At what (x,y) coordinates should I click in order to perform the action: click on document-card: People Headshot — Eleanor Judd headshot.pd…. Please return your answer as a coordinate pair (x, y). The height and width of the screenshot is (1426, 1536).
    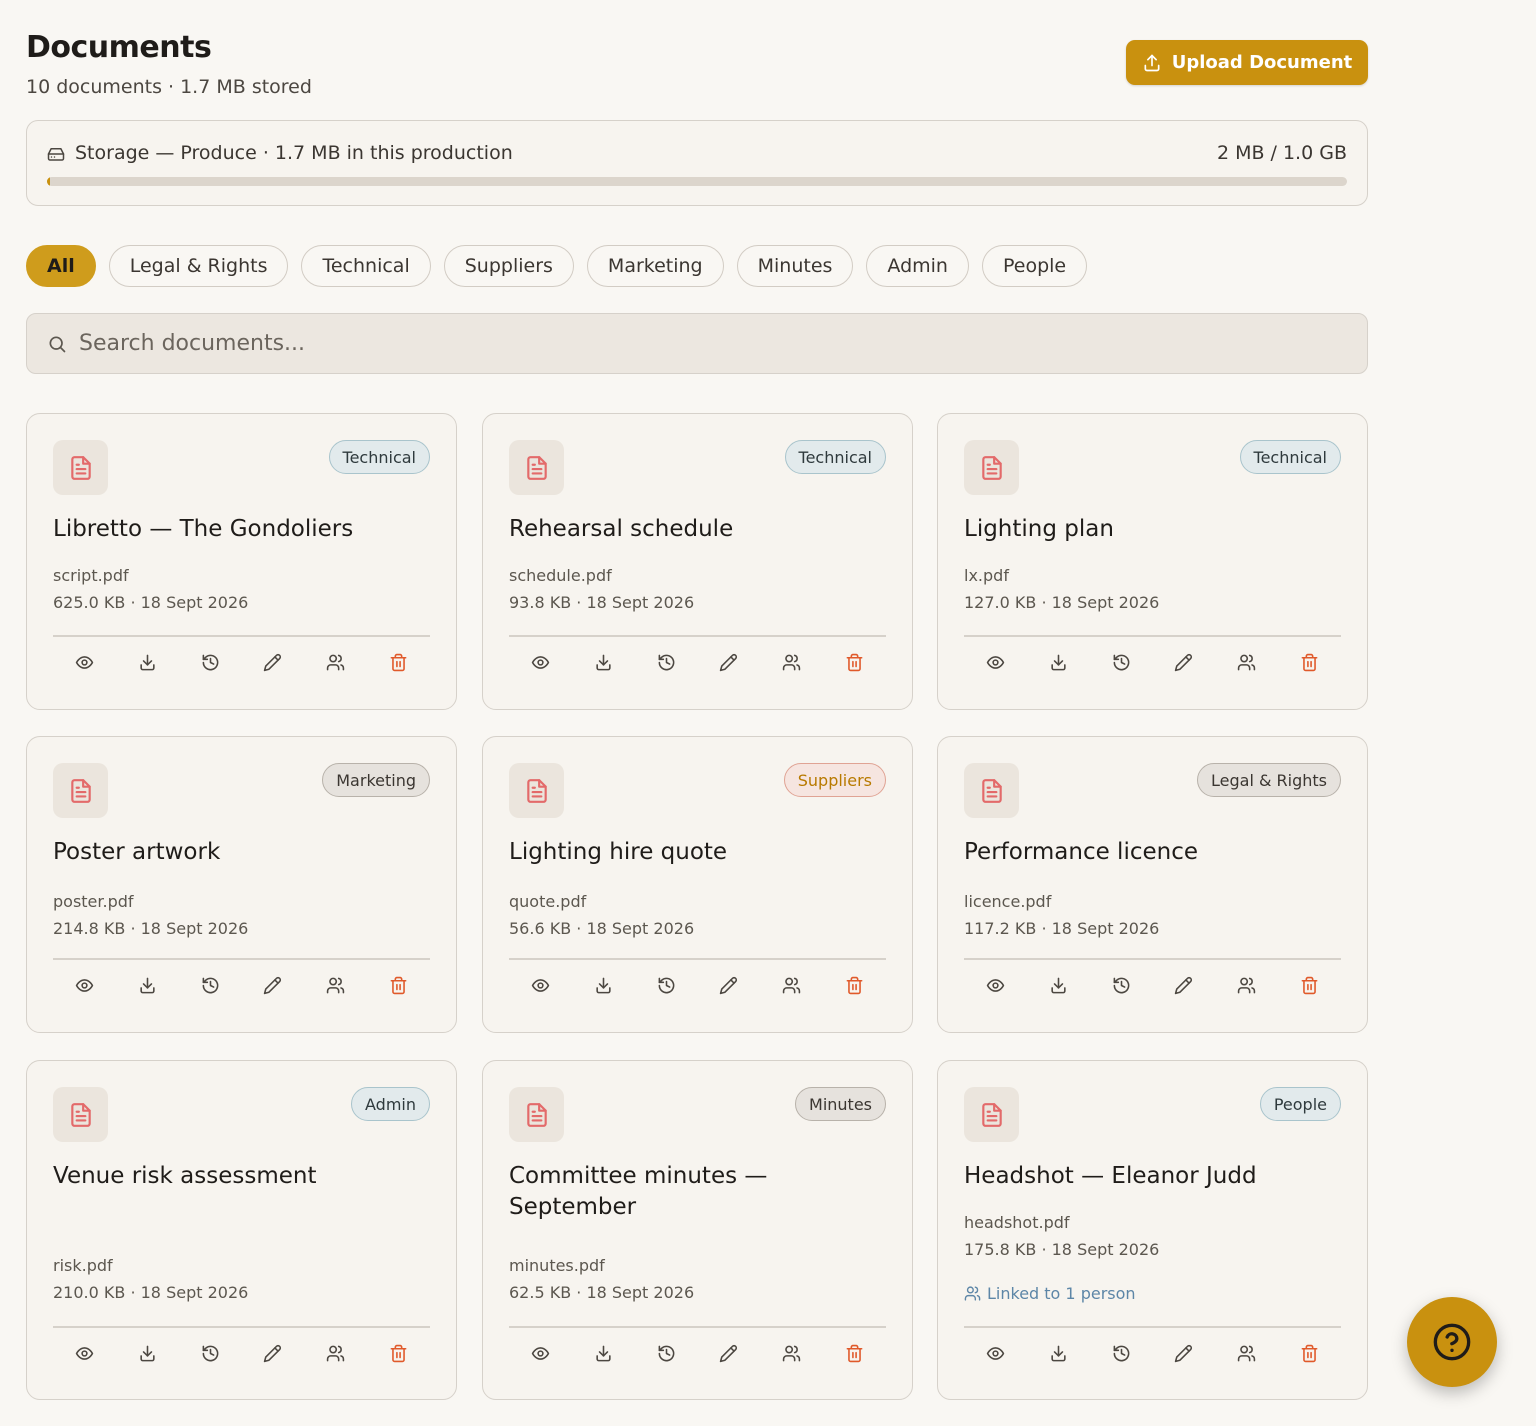
    Looking at the image, I should click on (1152, 1230).